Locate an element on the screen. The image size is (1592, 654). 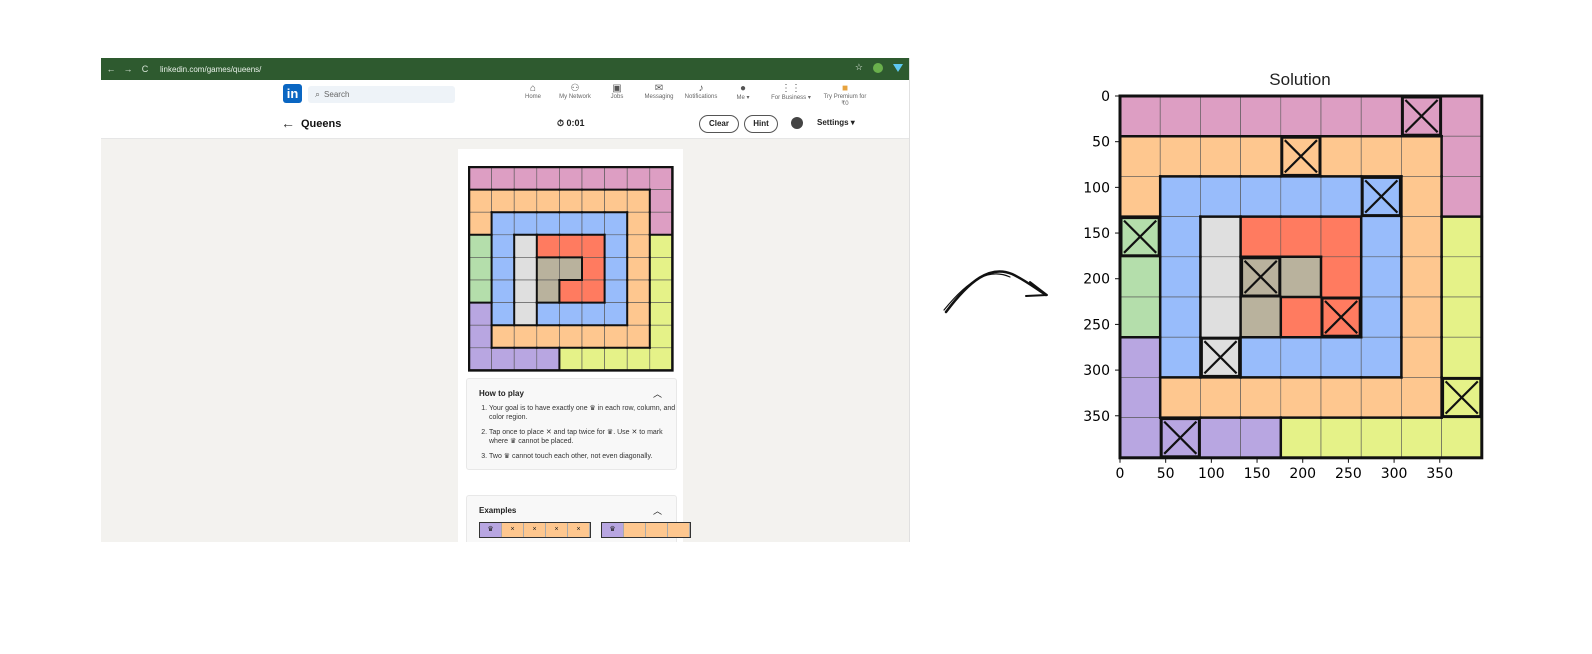
nav-item-avatar: ● Me ▾ is located at coordinates (743, 95).